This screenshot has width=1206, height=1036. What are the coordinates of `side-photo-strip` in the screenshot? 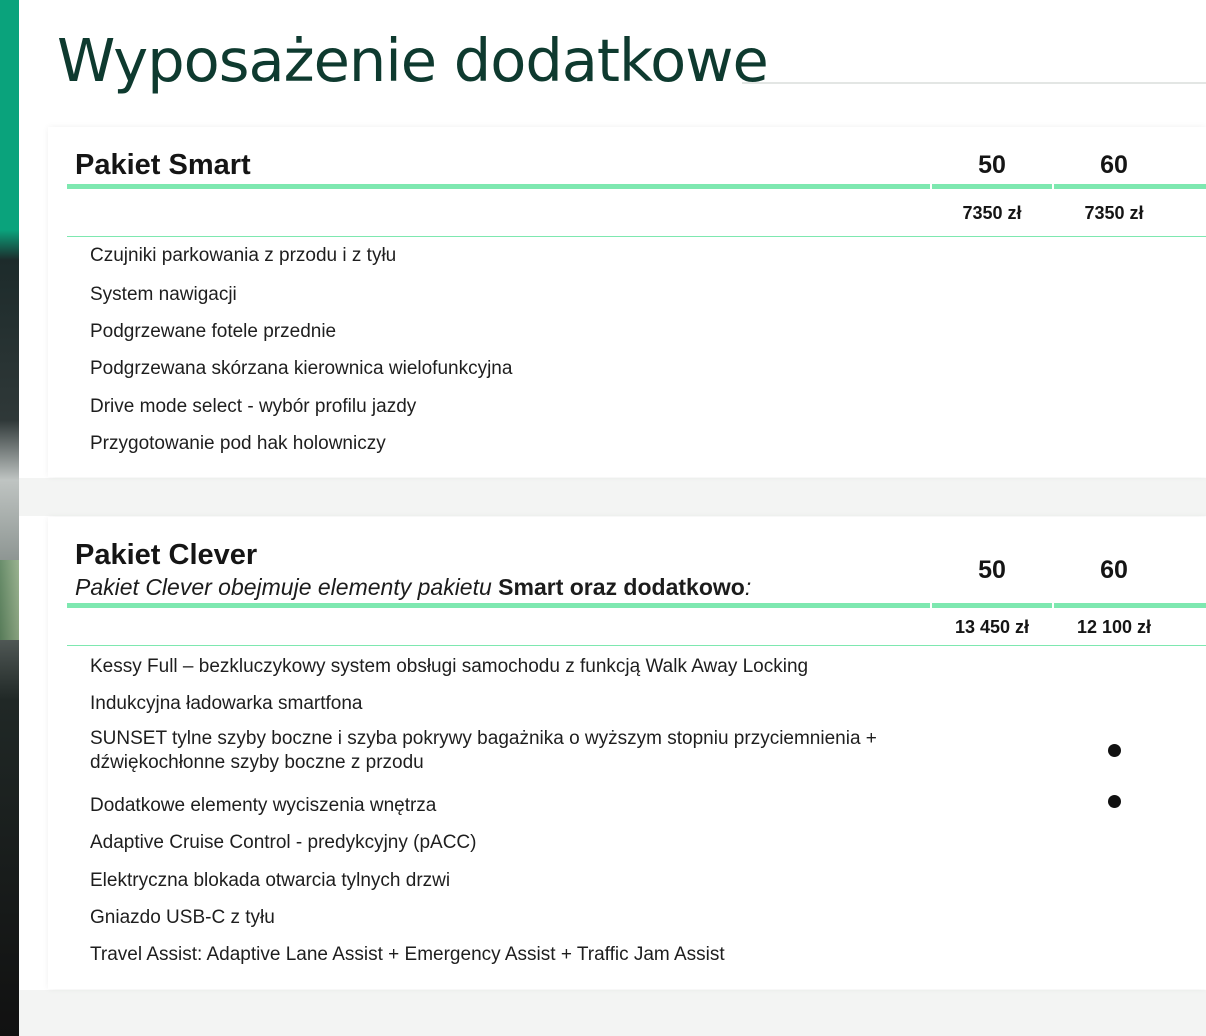 It's located at (9, 518).